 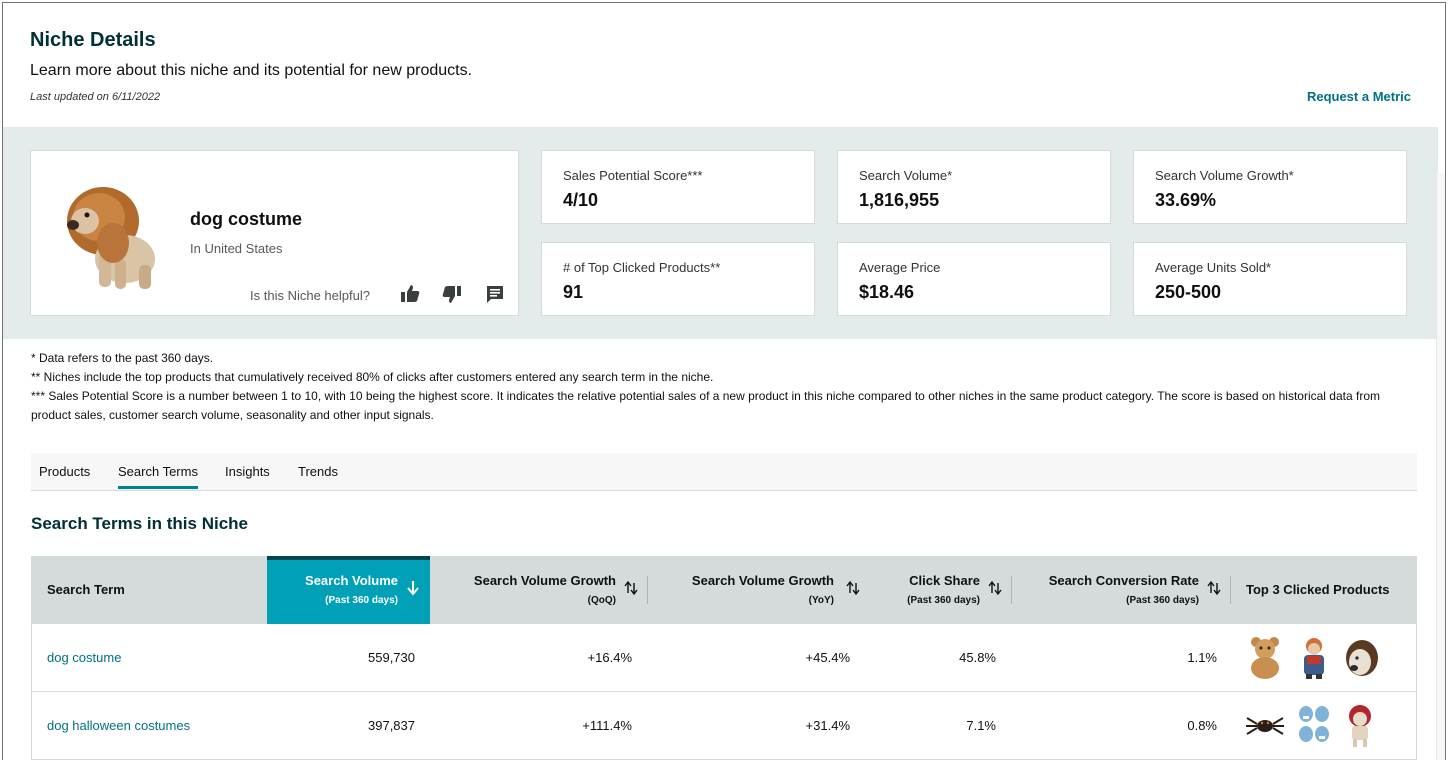 What do you see at coordinates (939, 590) in the screenshot?
I see `column-header-click-share: Click Share (Past 360 days)` at bounding box center [939, 590].